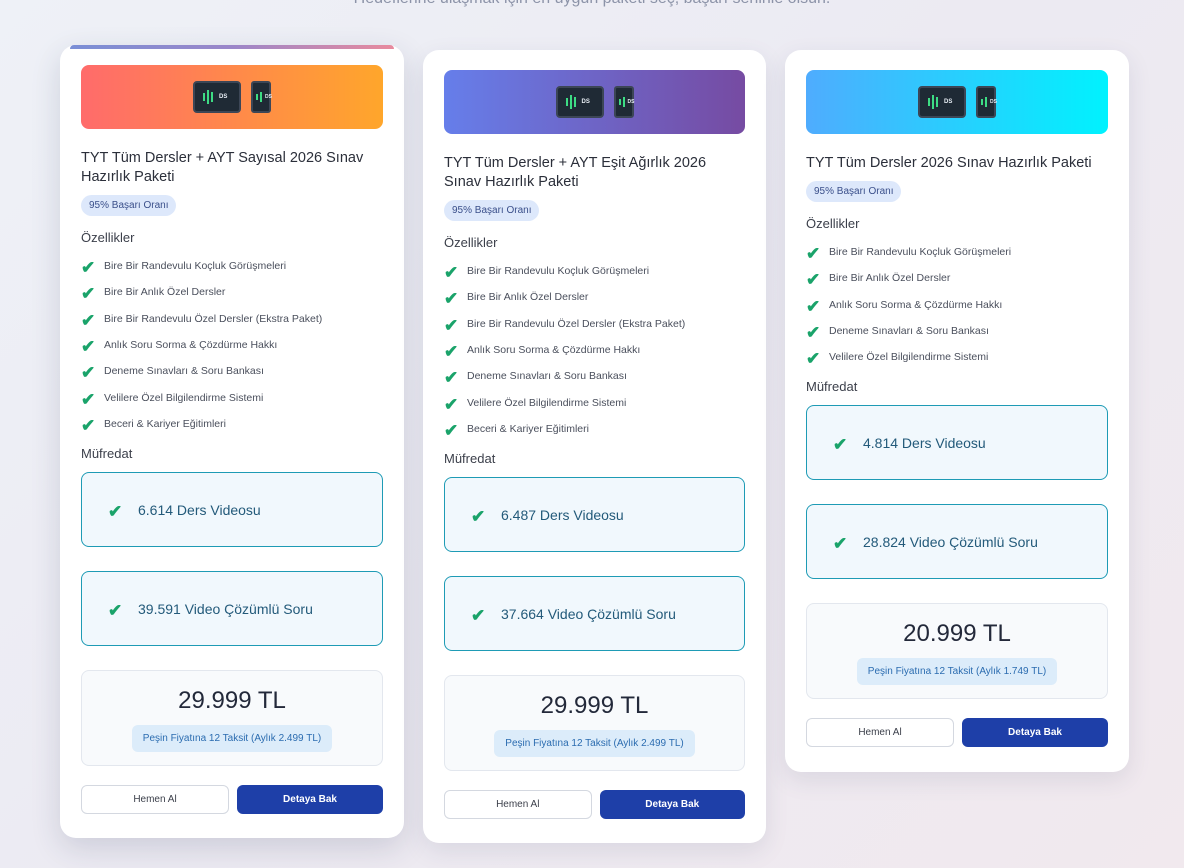  What do you see at coordinates (594, 614) in the screenshot?
I see `curriculum-questions: ✔ 37.664 Video Çözümlü Soru` at bounding box center [594, 614].